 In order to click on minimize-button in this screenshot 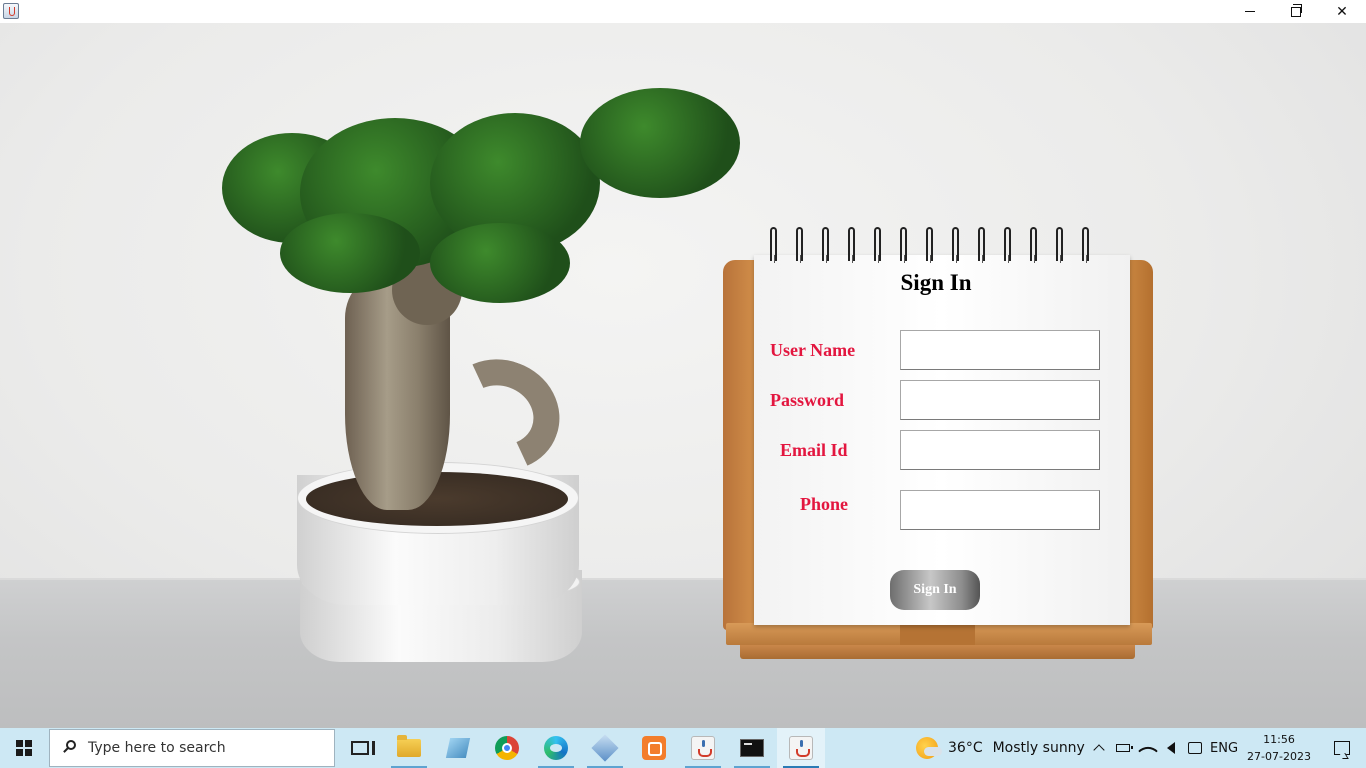, I will do `click(1250, 11)`.